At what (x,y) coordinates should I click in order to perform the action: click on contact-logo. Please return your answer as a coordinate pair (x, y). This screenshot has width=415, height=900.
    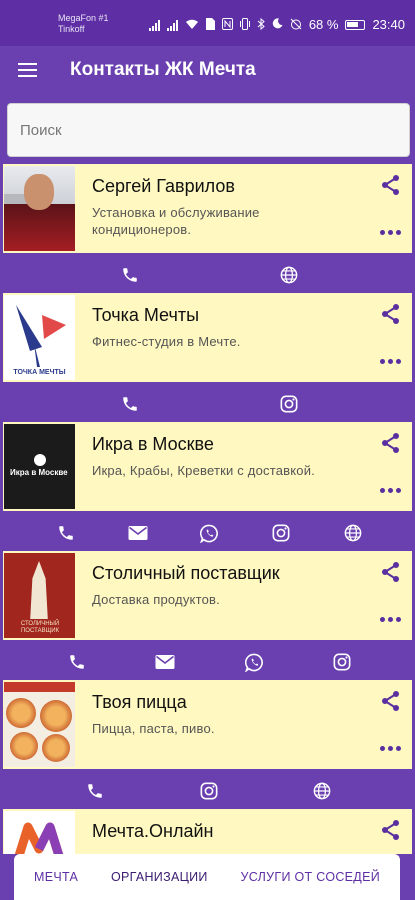
    Looking at the image, I should click on (39, 832).